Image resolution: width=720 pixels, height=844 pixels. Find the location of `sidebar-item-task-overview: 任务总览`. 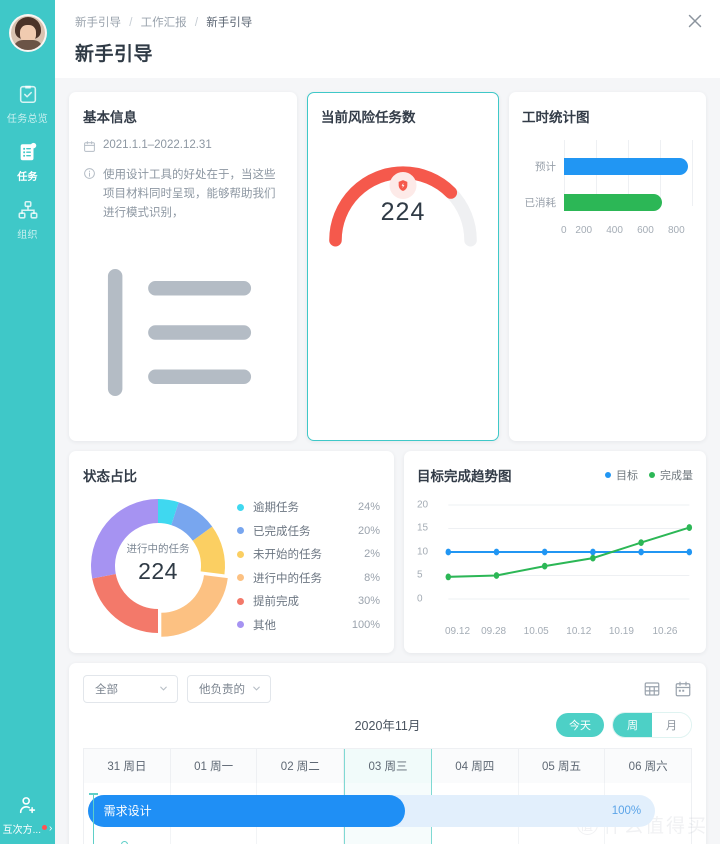

sidebar-item-task-overview: 任务总览 is located at coordinates (27, 103).